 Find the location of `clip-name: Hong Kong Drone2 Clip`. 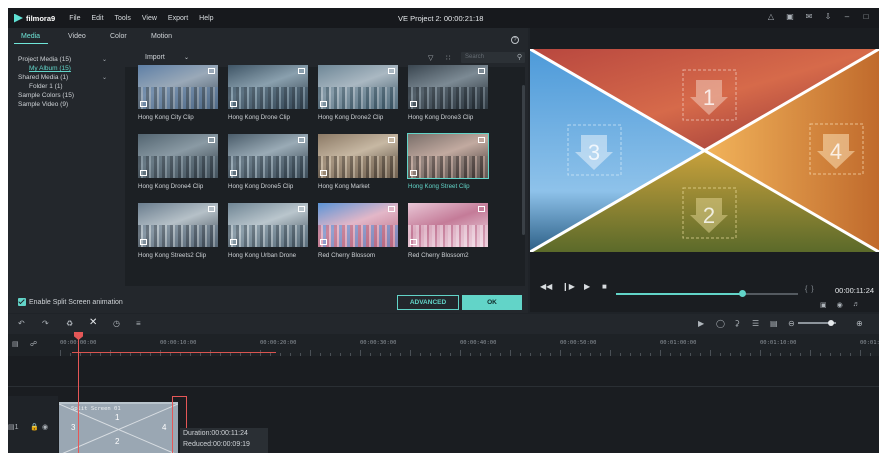

clip-name: Hong Kong Drone2 Clip is located at coordinates (351, 117).